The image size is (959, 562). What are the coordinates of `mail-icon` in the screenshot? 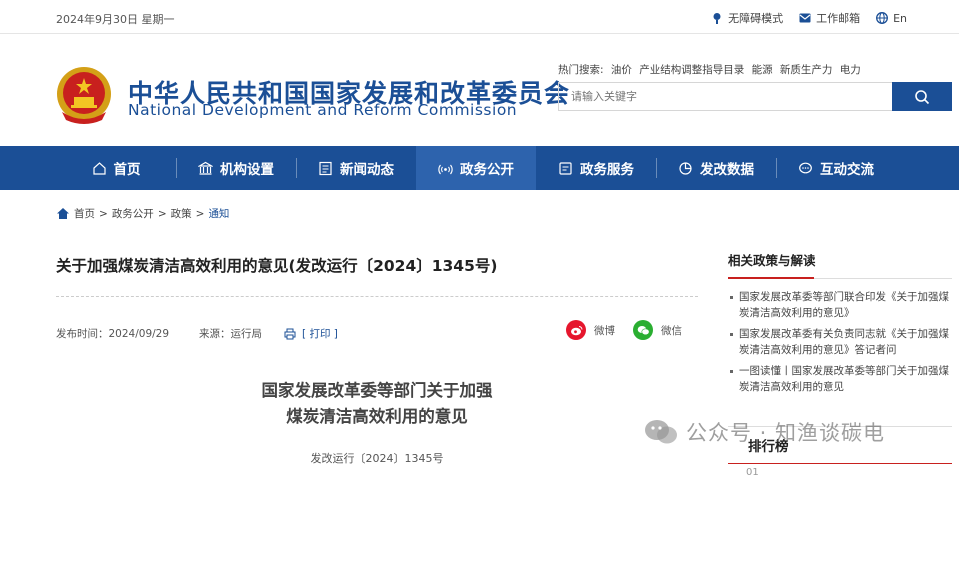 It's located at (805, 18).